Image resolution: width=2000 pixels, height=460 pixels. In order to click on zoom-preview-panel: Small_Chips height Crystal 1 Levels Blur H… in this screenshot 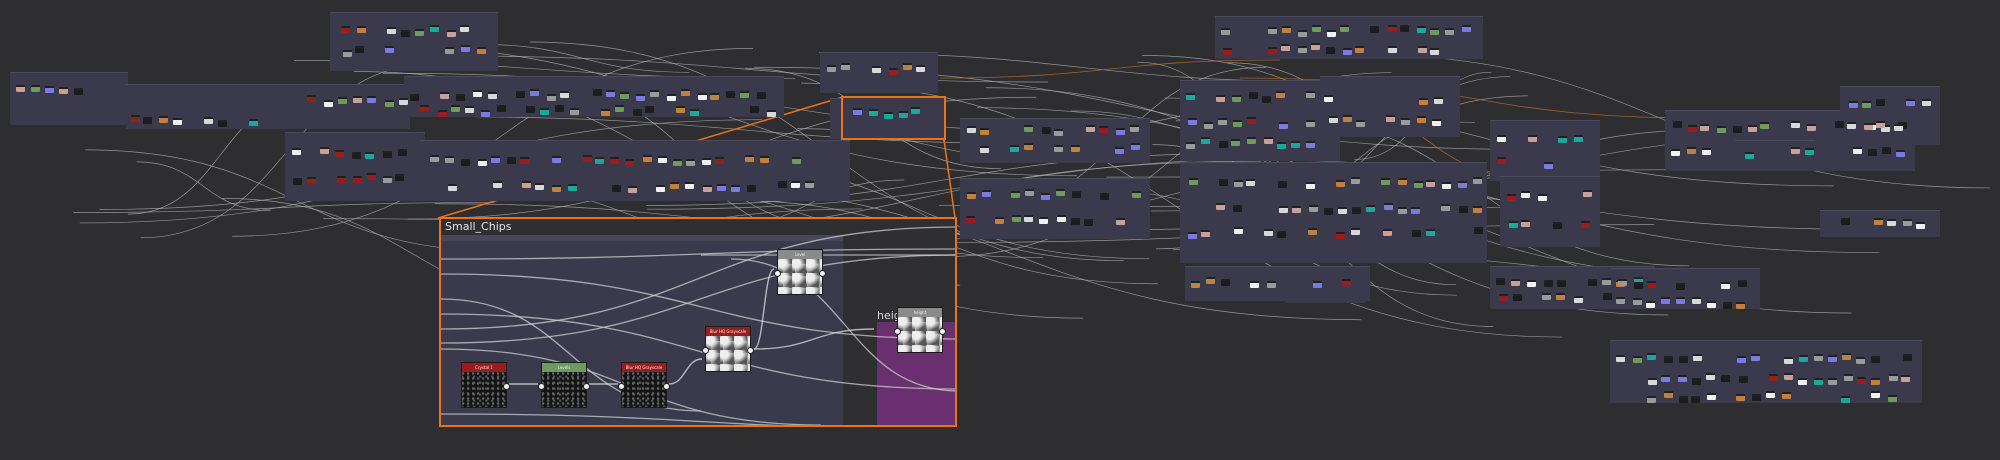, I will do `click(698, 322)`.